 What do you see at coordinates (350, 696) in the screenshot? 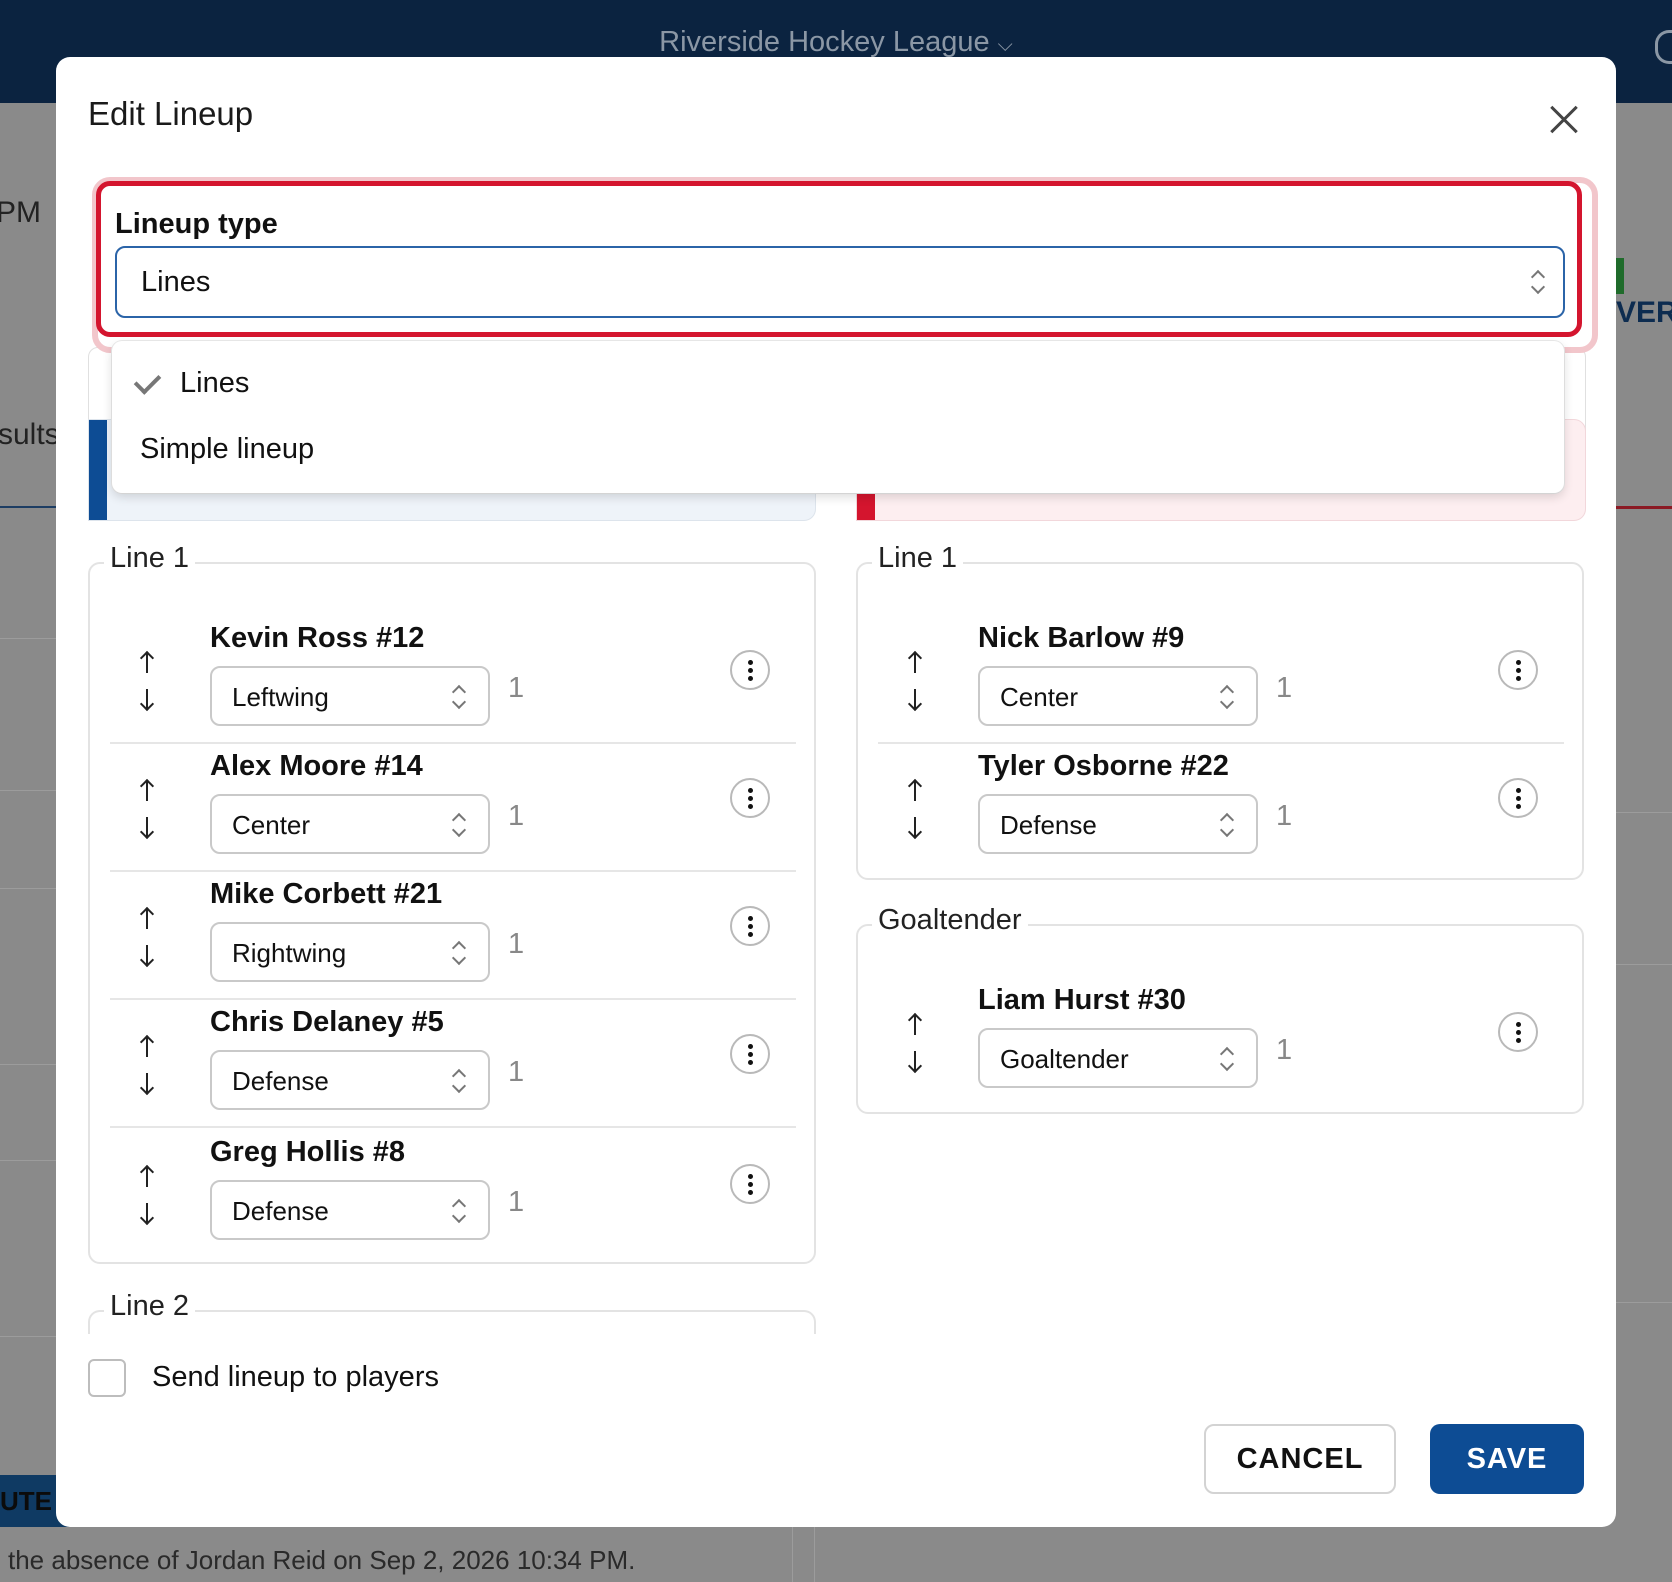
I see `position-select: Leftwing` at bounding box center [350, 696].